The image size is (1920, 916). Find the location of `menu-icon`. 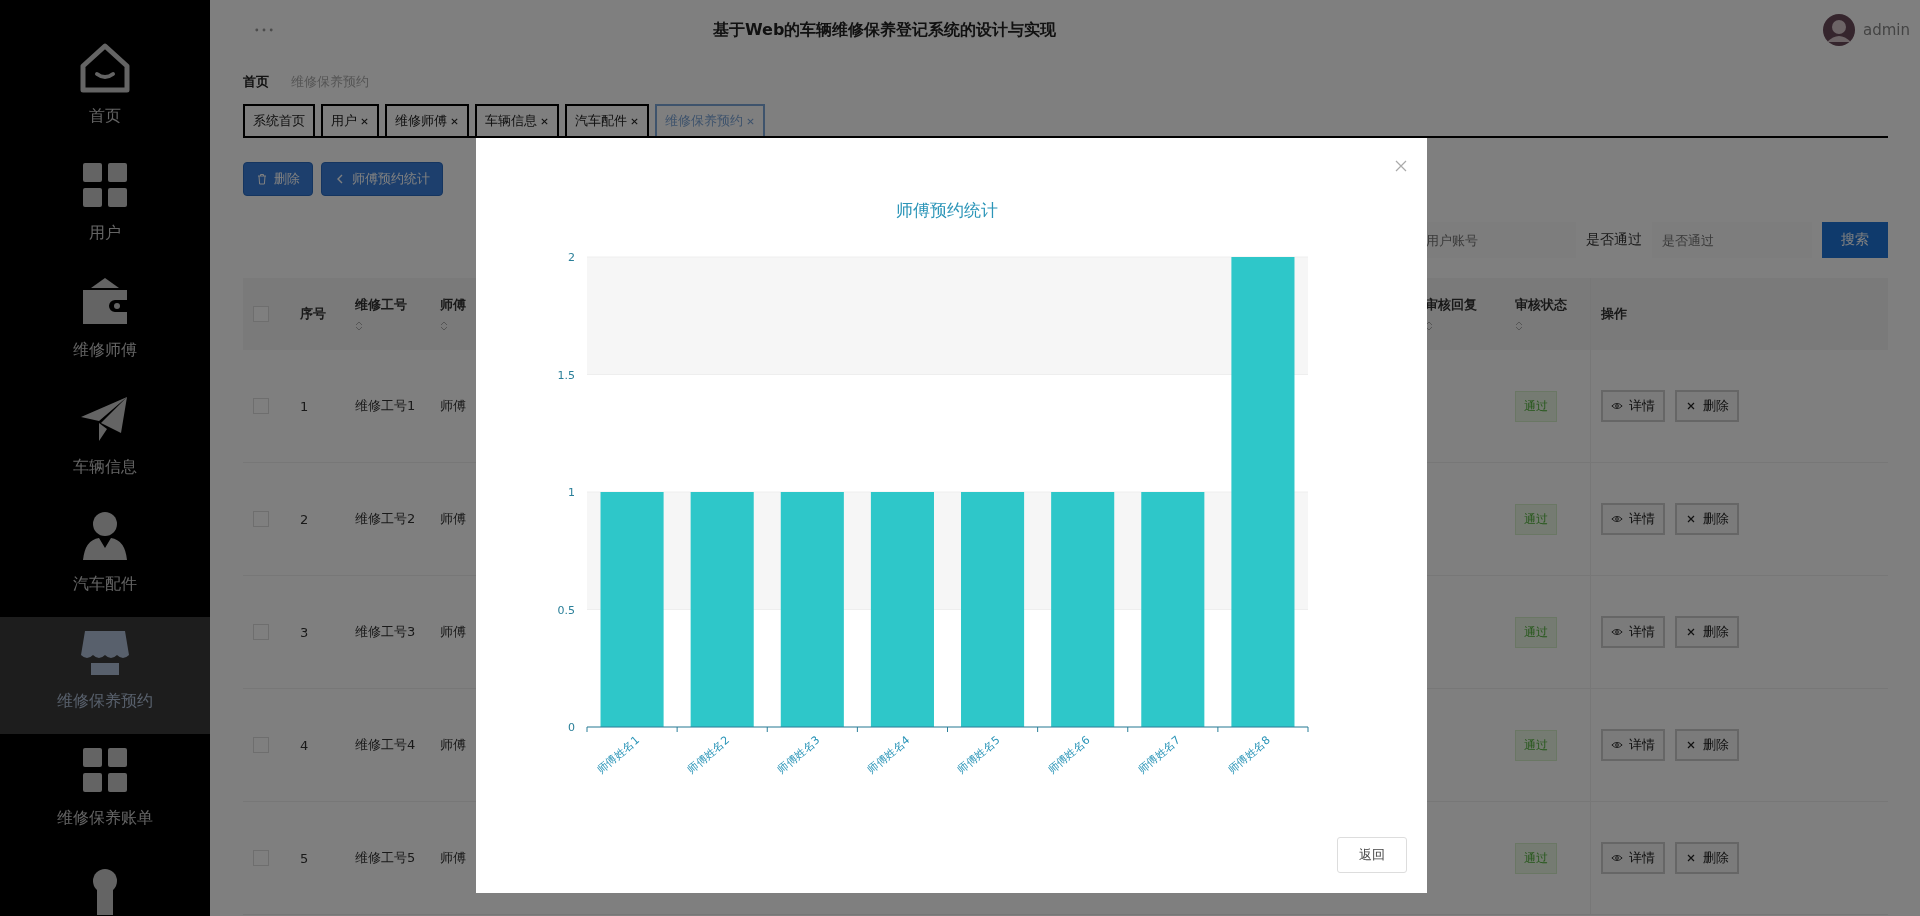

menu-icon is located at coordinates (264, 30).